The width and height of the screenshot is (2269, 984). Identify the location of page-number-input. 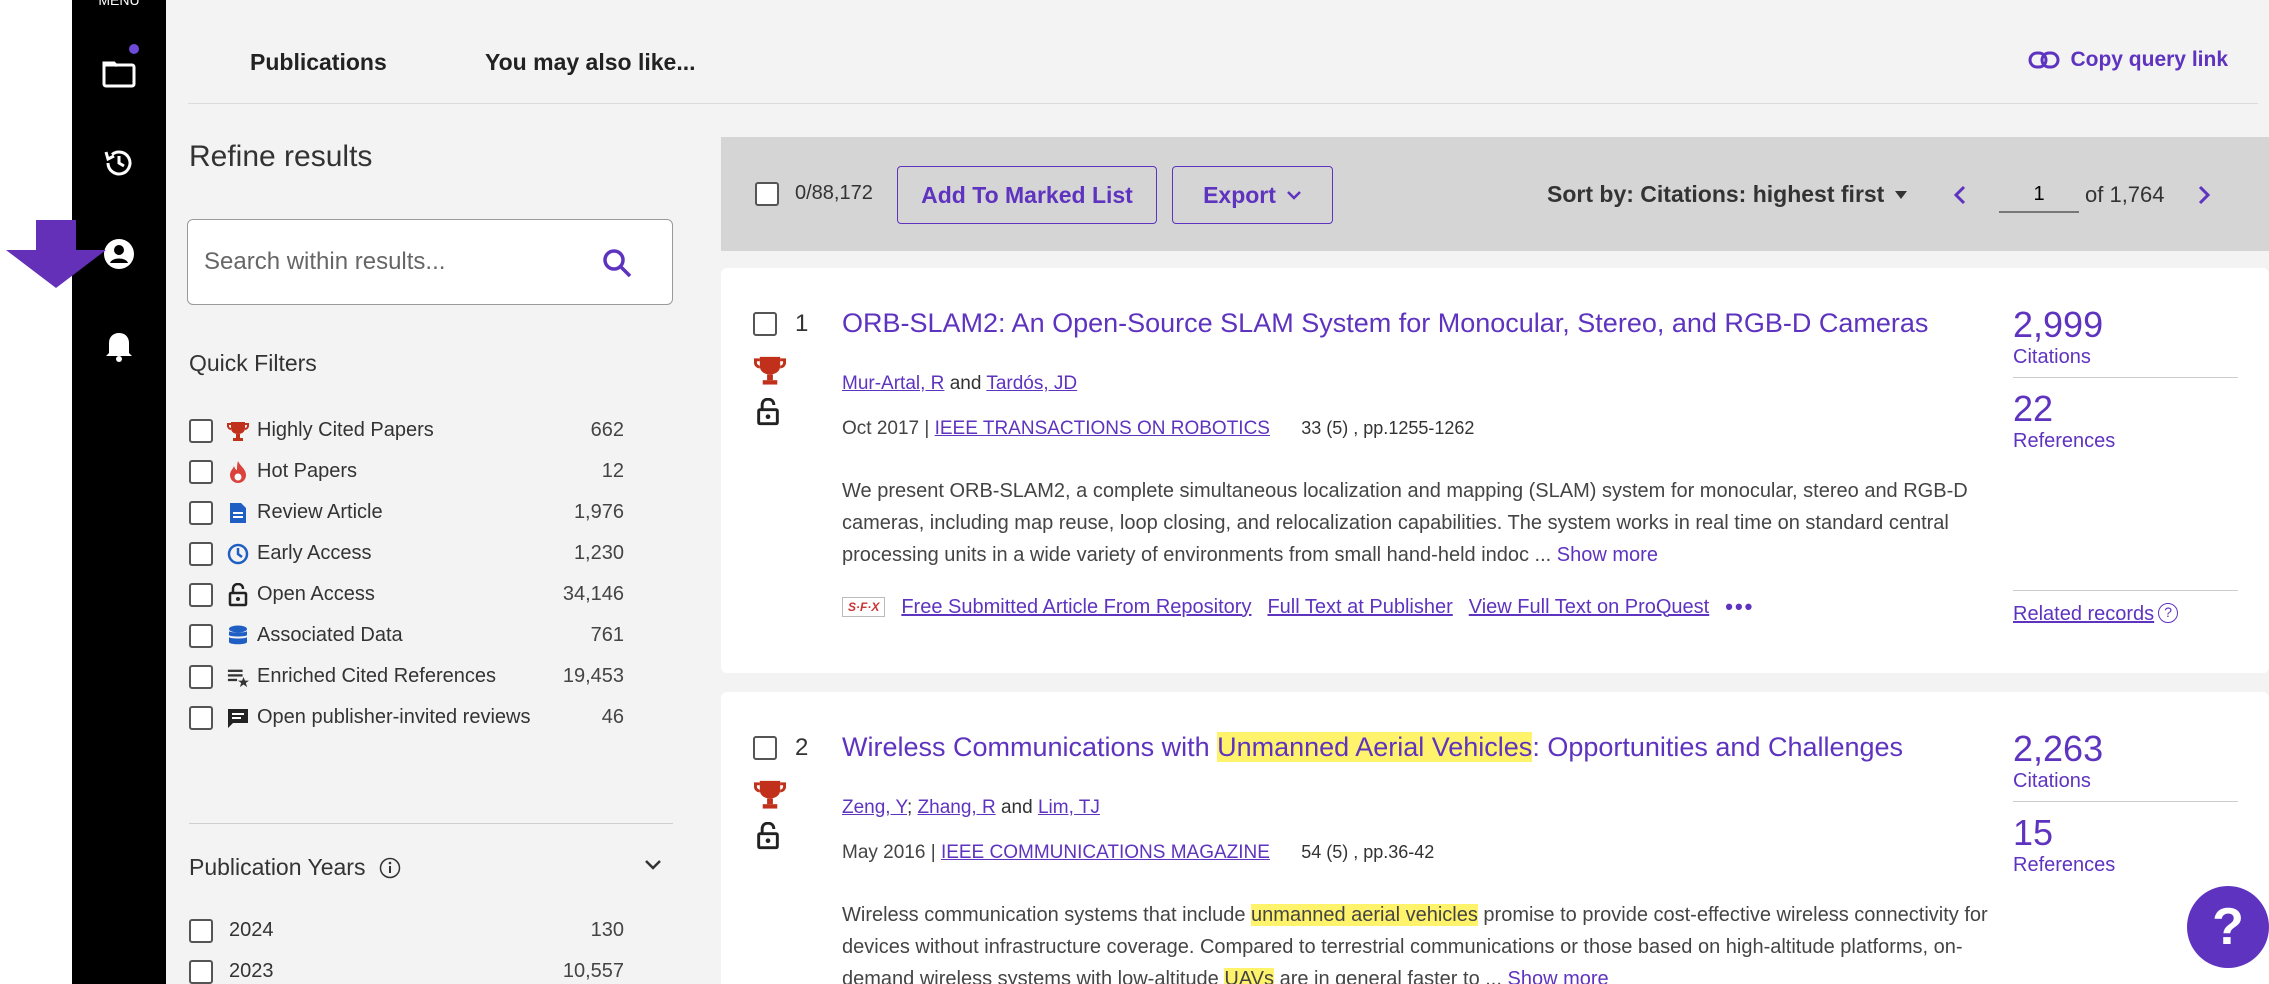
(2039, 195).